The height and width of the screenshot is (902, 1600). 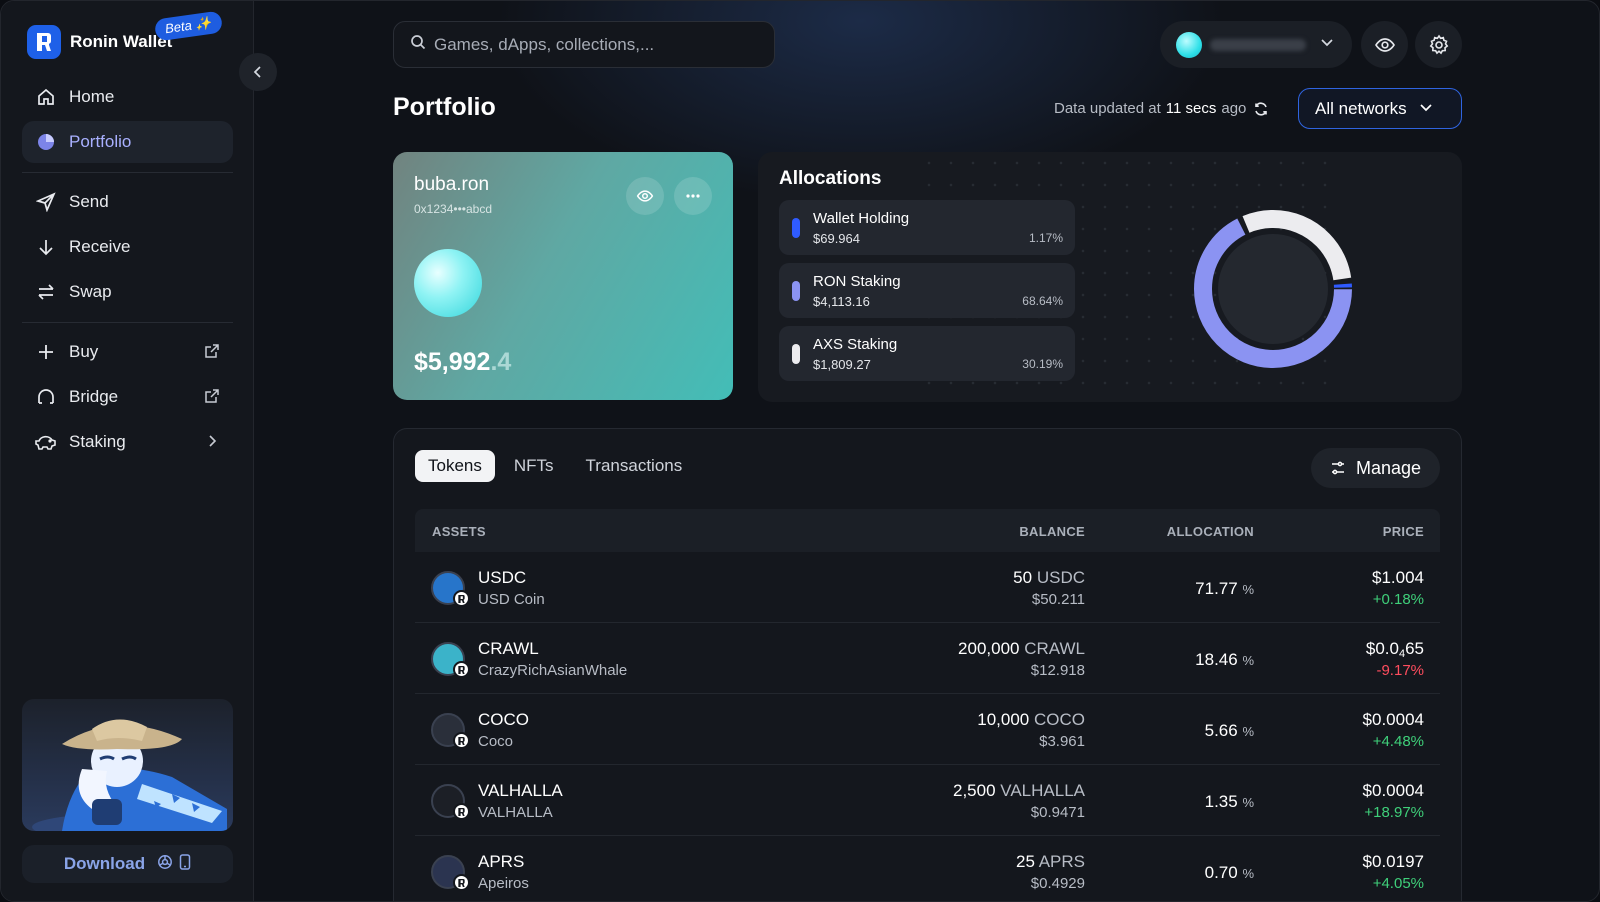 What do you see at coordinates (1052, 531) in the screenshot?
I see `col-header-balance: BALANCE` at bounding box center [1052, 531].